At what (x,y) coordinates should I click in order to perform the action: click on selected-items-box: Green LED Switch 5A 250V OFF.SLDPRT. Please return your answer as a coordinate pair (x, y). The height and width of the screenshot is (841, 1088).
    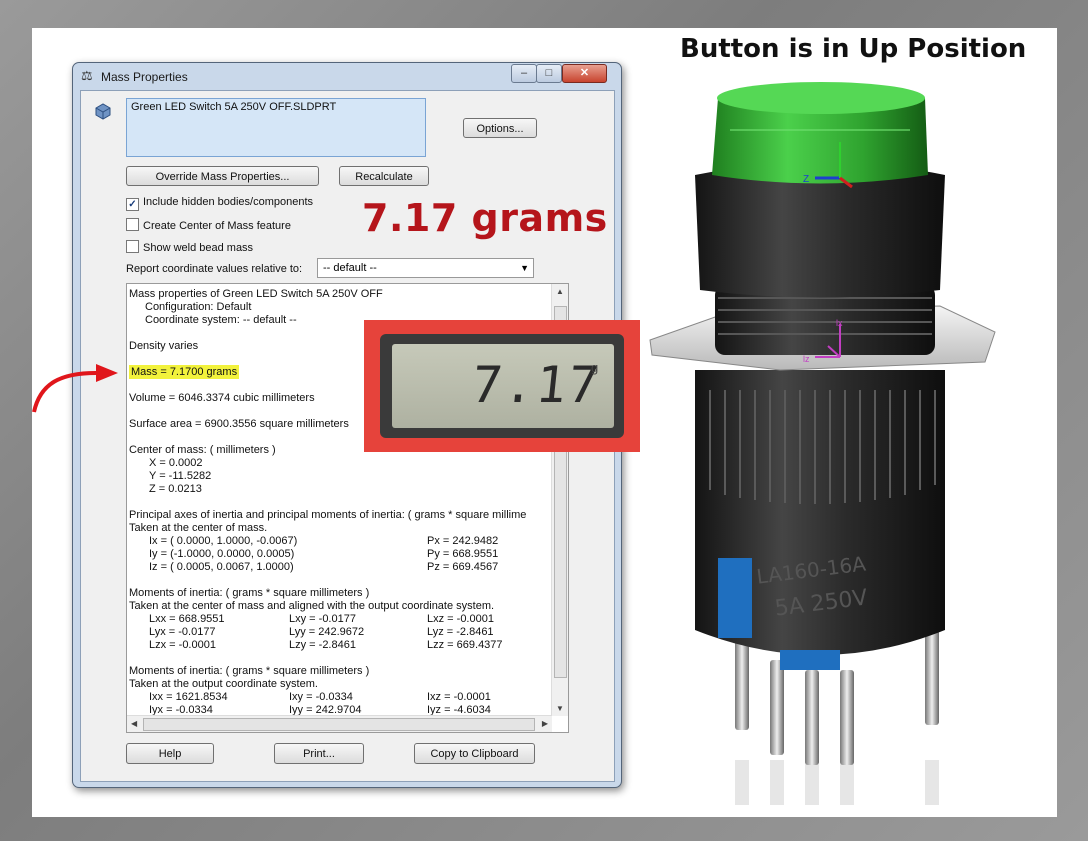
    Looking at the image, I should click on (276, 127).